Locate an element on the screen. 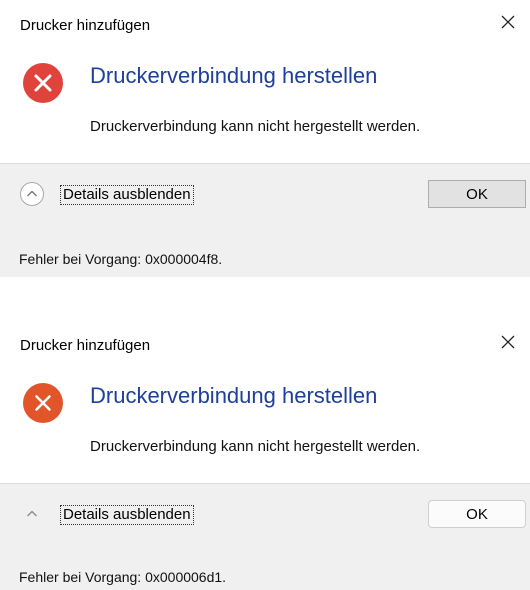 The image size is (530, 590). details-panel: Fehler bei Vorgang: 0x000006d1. is located at coordinates (265, 566).